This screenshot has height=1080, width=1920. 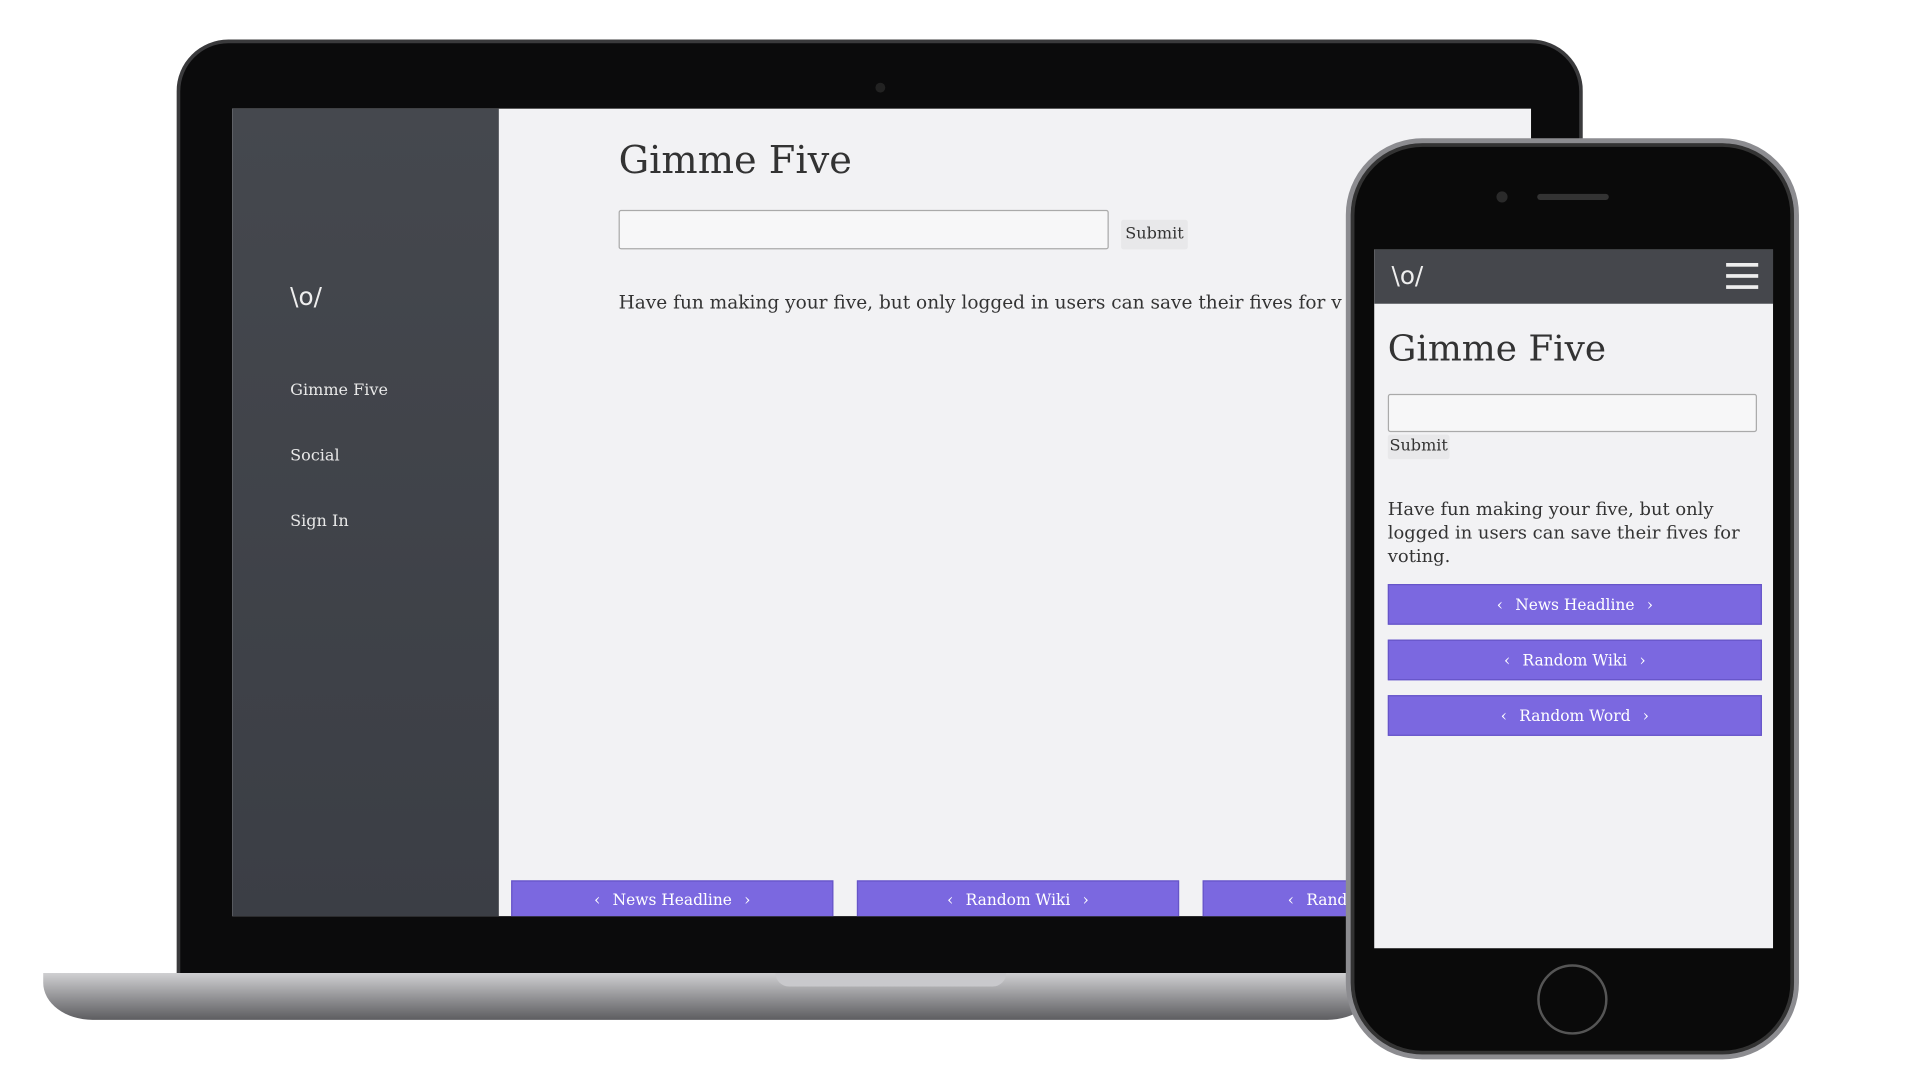 What do you see at coordinates (1502, 197) in the screenshot?
I see `phone-camera` at bounding box center [1502, 197].